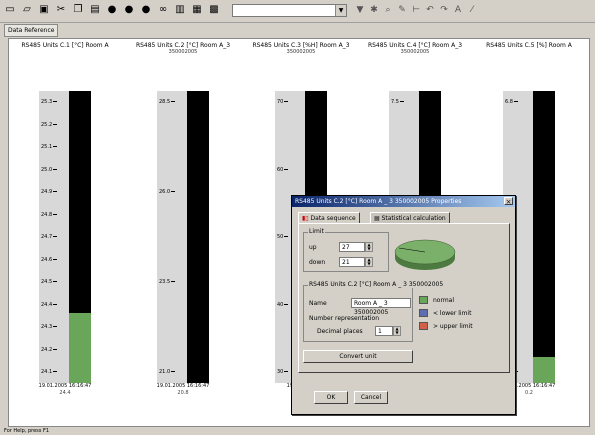 Image resolution: width=595 pixels, height=435 pixels. I want to click on cancel-button: Cancel, so click(371, 397).